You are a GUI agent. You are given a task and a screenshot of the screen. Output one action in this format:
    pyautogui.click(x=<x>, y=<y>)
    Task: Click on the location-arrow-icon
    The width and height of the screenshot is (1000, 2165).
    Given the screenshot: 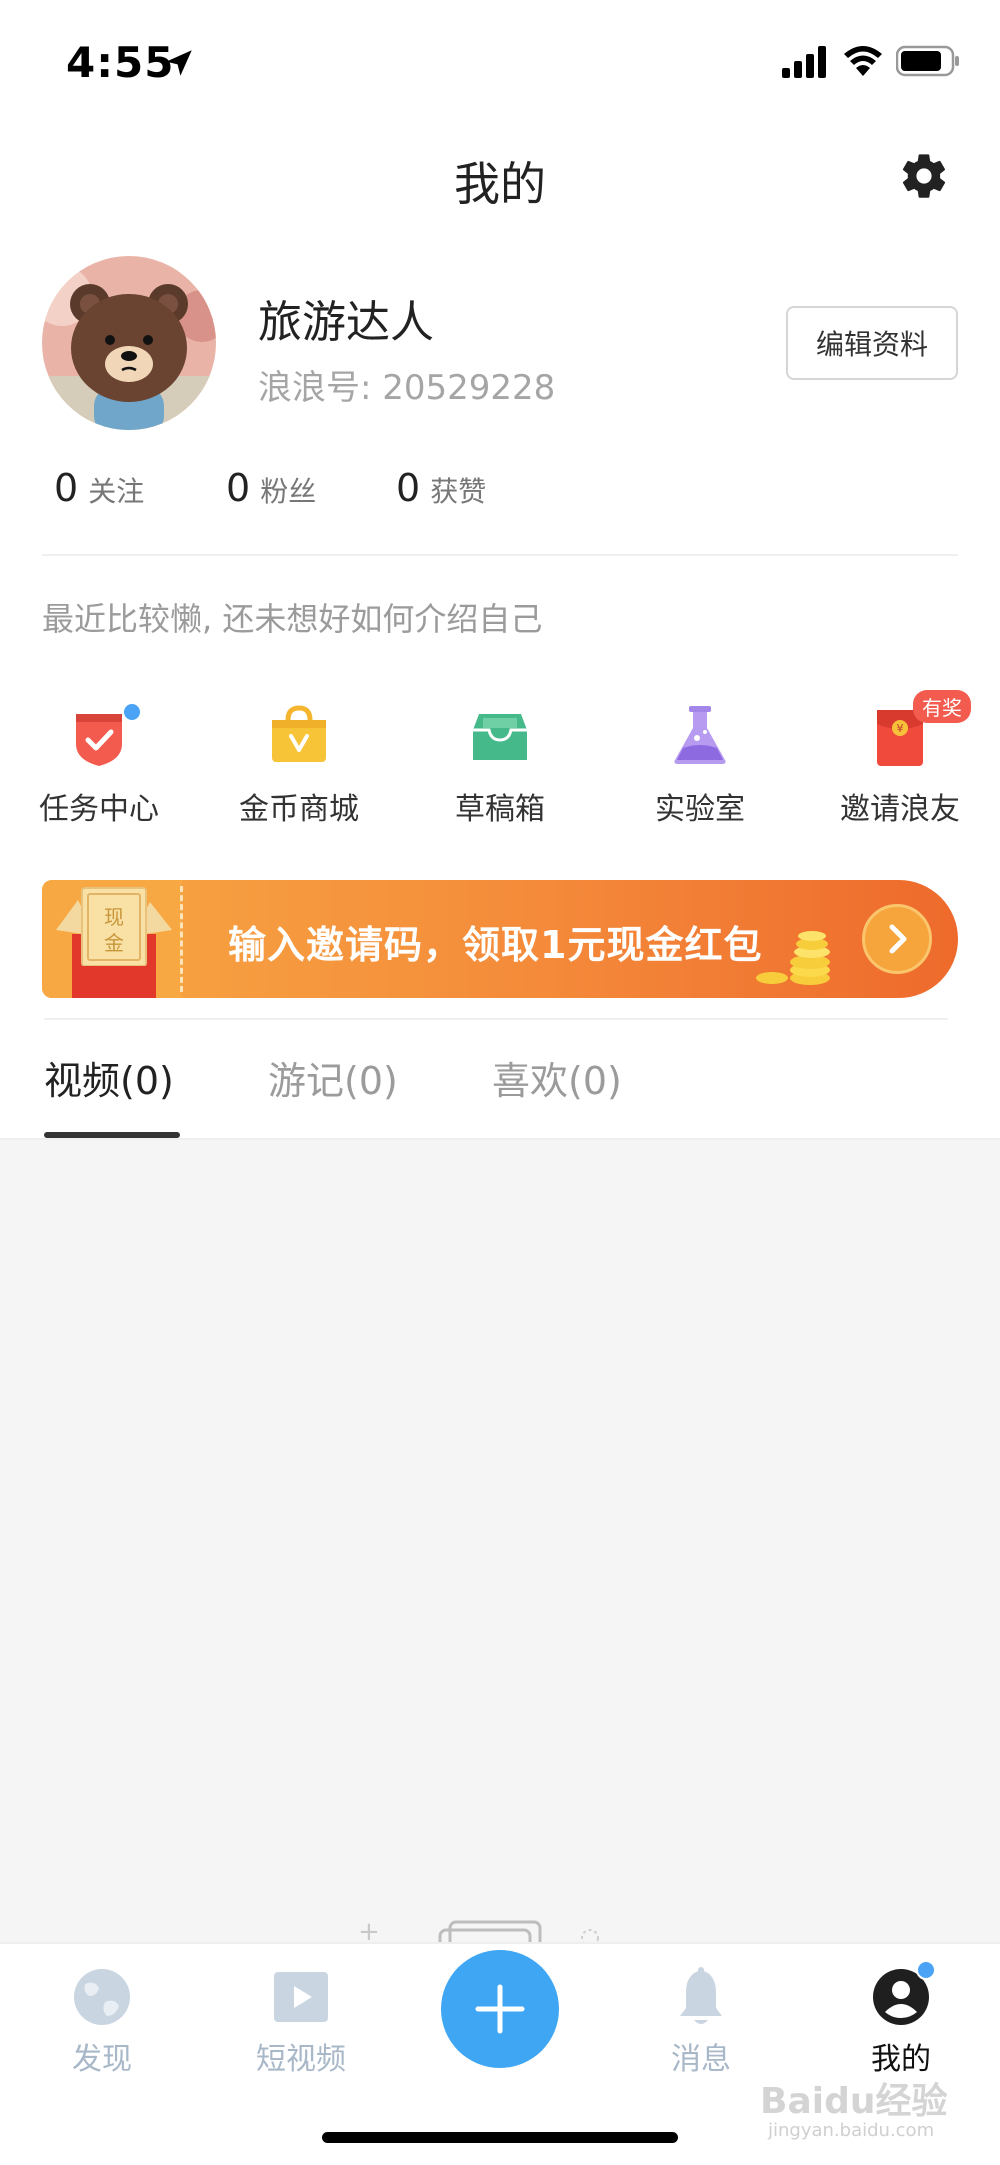 What is the action you would take?
    pyautogui.click(x=179, y=63)
    